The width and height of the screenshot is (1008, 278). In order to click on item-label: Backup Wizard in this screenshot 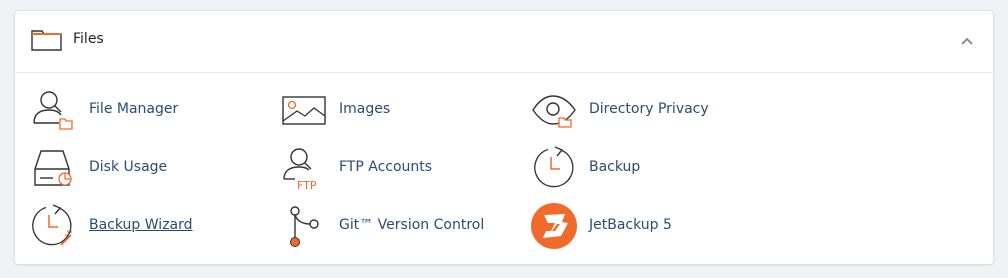, I will do `click(141, 225)`.